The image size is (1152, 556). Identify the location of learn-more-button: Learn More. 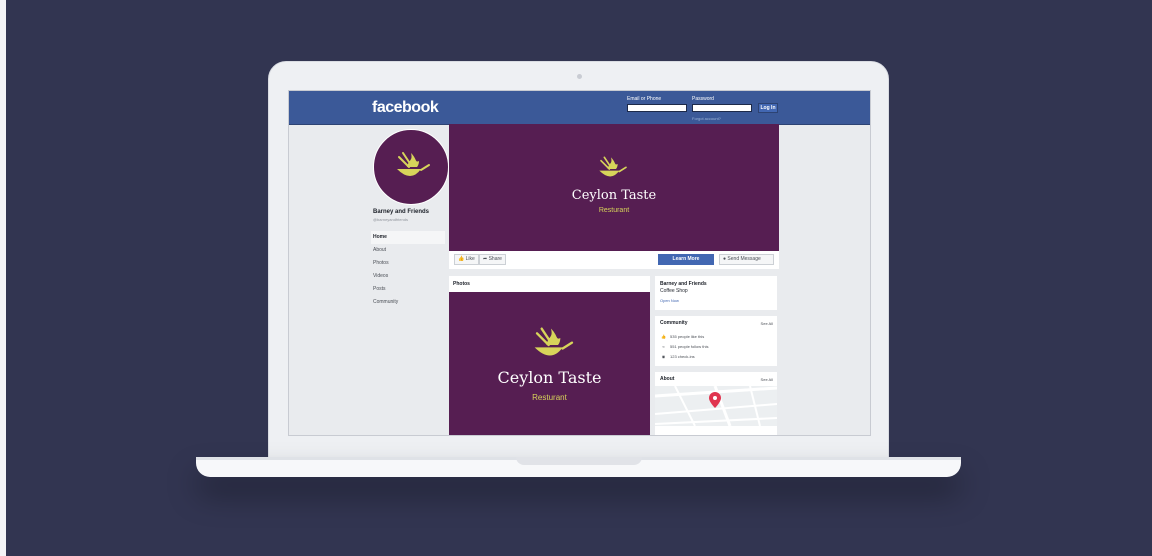
(686, 259).